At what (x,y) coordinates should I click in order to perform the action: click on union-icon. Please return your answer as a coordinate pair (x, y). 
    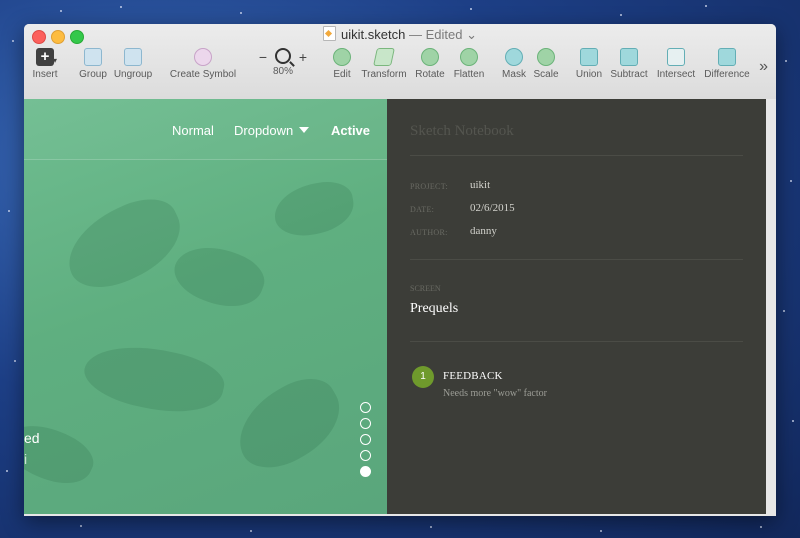
    Looking at the image, I should click on (589, 57).